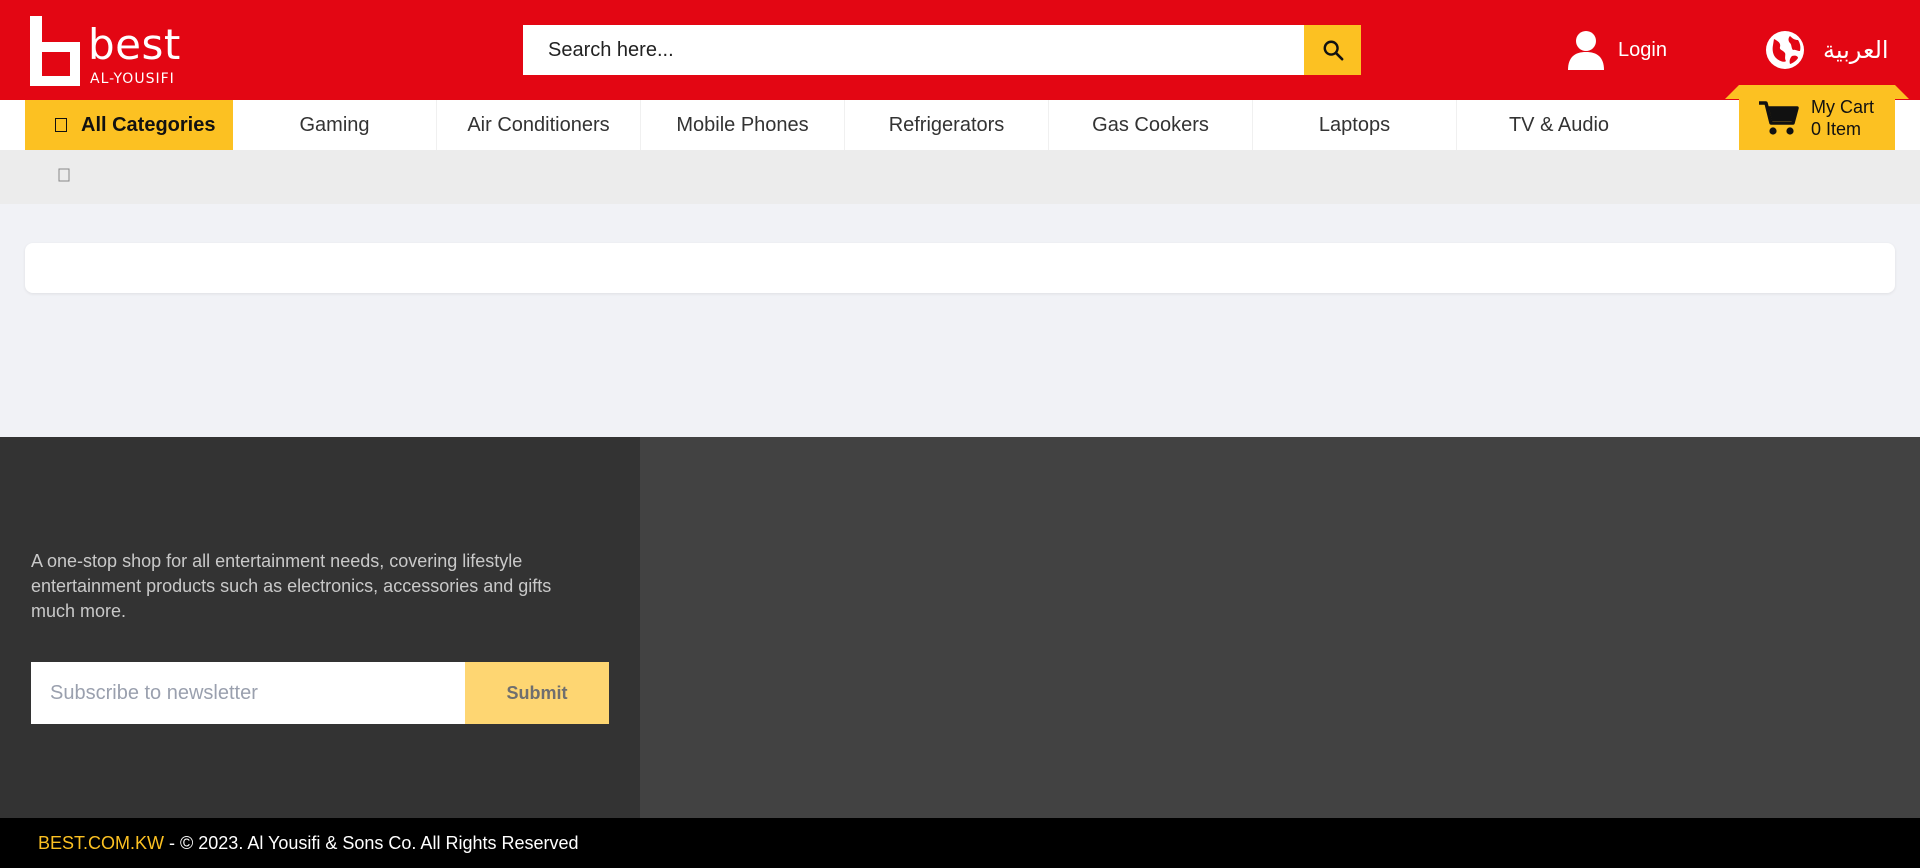 The width and height of the screenshot is (1920, 868). Describe the element at coordinates (960, 177) in the screenshot. I see `breadcrumb` at that location.